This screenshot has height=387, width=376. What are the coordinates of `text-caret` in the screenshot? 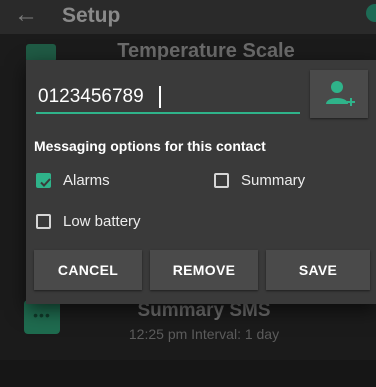 It's located at (160, 97).